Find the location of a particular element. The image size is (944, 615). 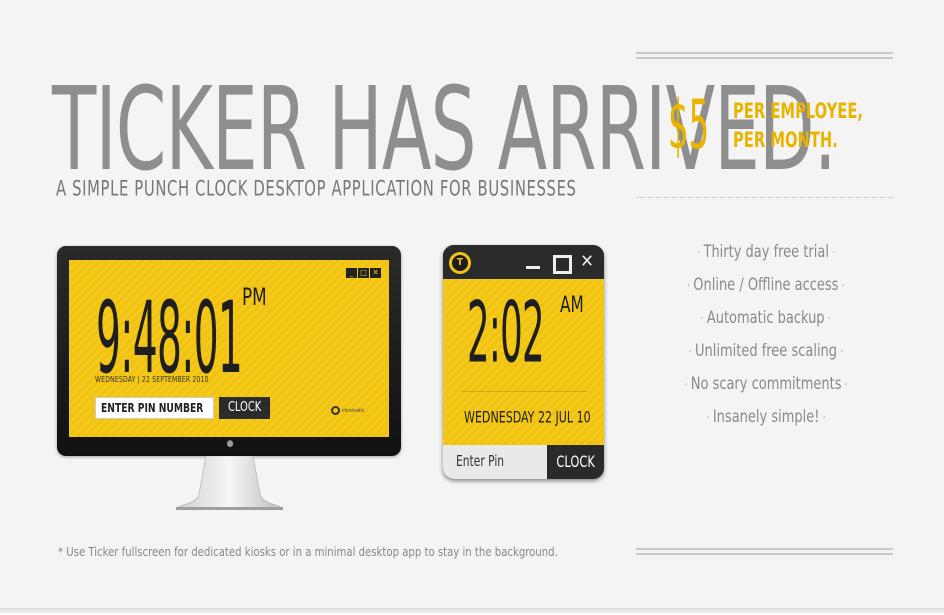

fullscreen-ampm: PM is located at coordinates (254, 298).